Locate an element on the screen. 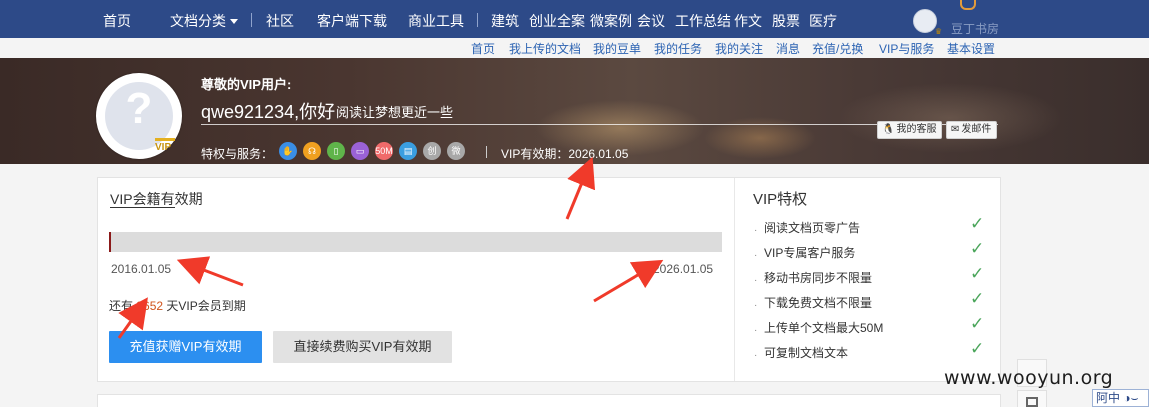  crown-icon is located at coordinates (165, 137).